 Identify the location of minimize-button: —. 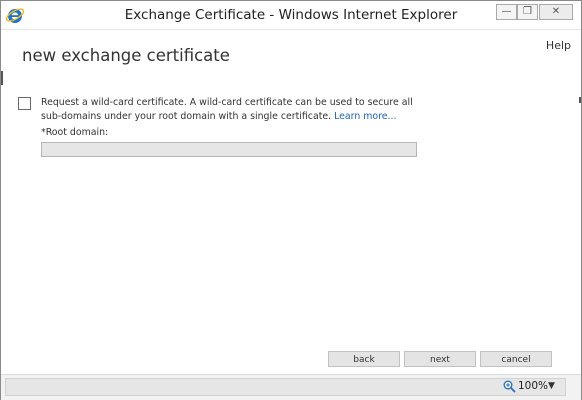
(506, 12).